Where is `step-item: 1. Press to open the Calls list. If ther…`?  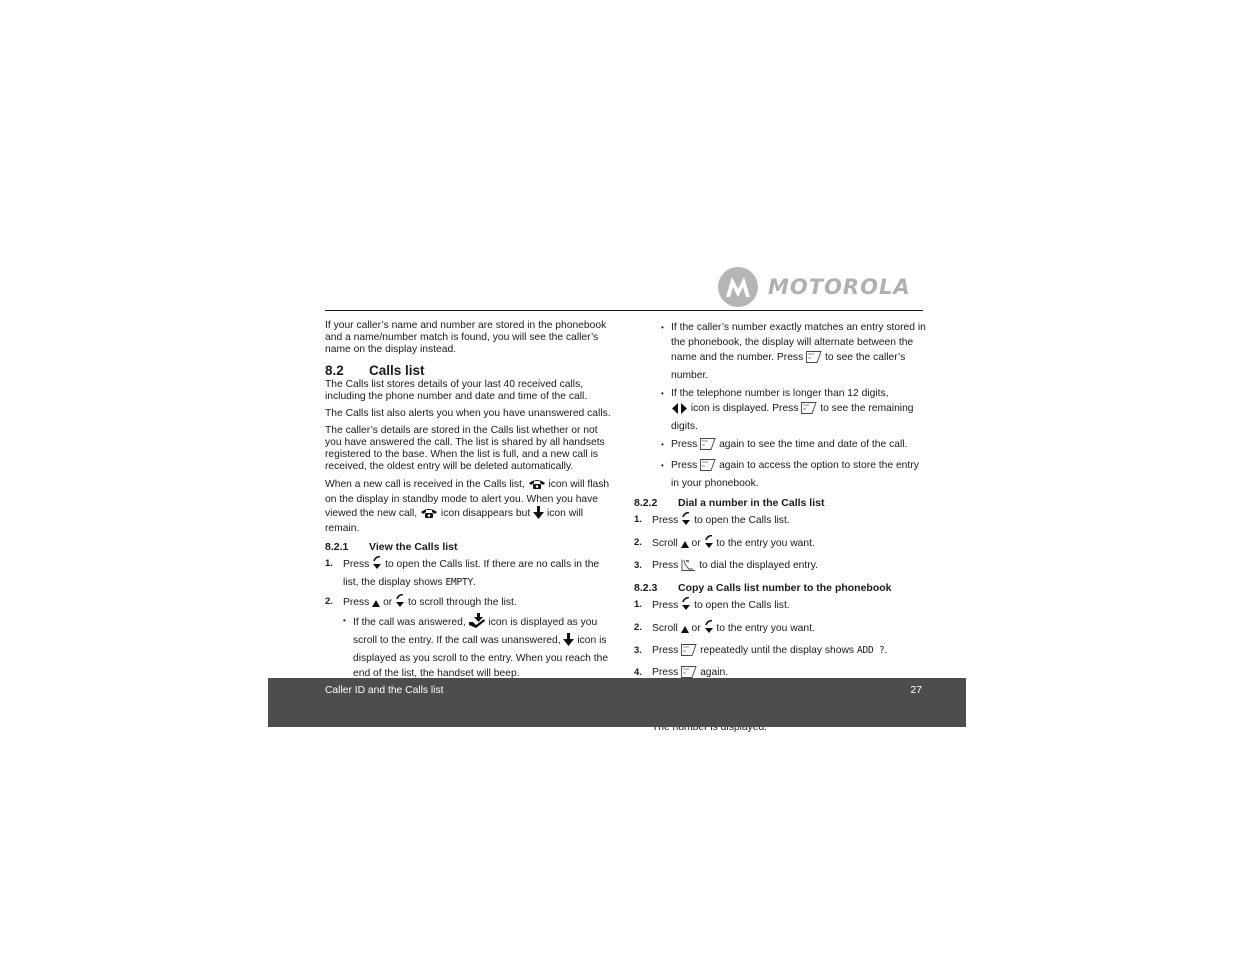
step-item: 1. Press to open the Calls list. If ther… is located at coordinates (462, 571).